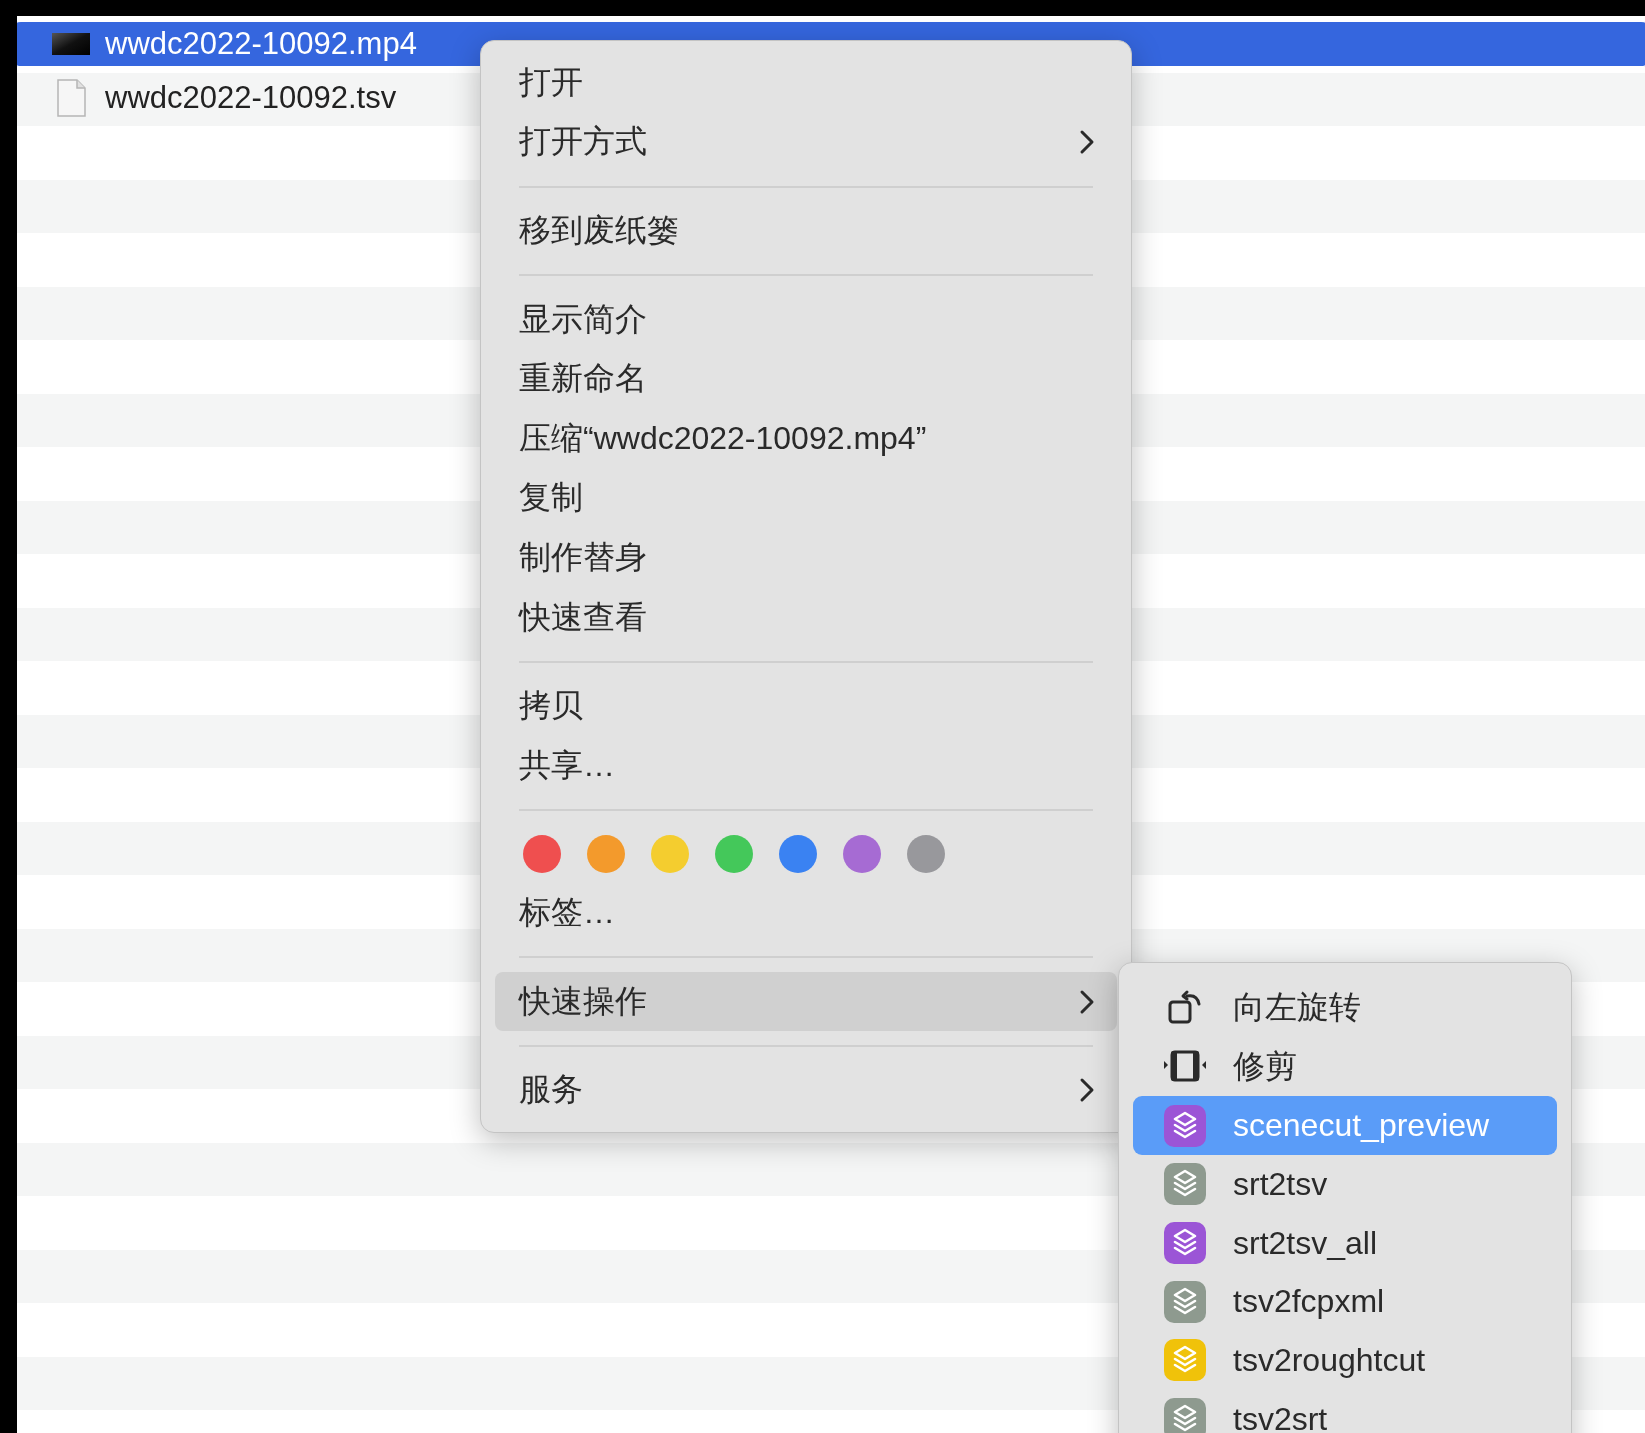 The height and width of the screenshot is (1433, 1645). What do you see at coordinates (1345, 1067) in the screenshot?
I see `menu-item: 修剪` at bounding box center [1345, 1067].